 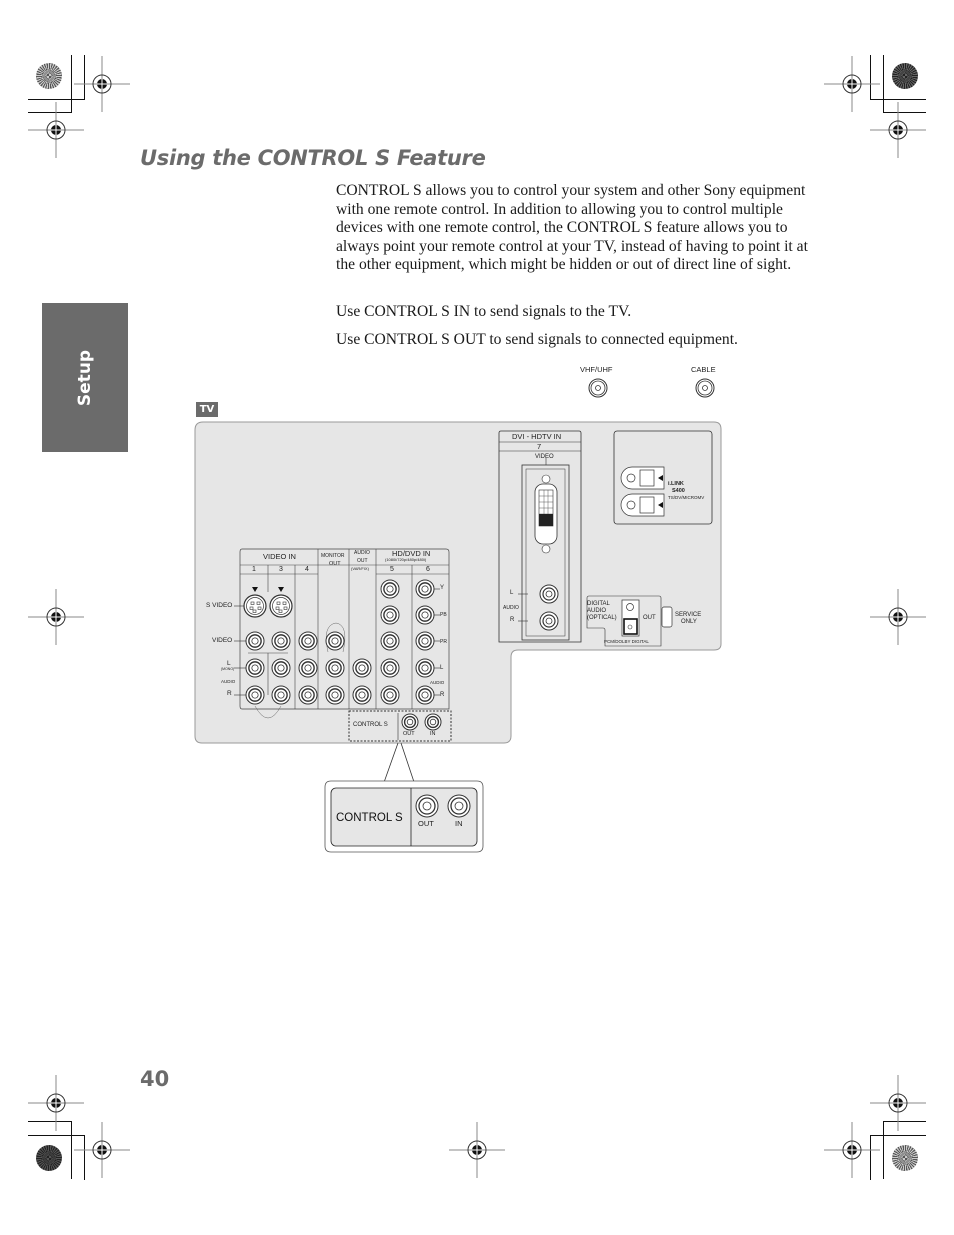 What do you see at coordinates (406, 559) in the screenshot?
I see `hd-dvd-in-sublabel: (1080i/720p/480p/480i)` at bounding box center [406, 559].